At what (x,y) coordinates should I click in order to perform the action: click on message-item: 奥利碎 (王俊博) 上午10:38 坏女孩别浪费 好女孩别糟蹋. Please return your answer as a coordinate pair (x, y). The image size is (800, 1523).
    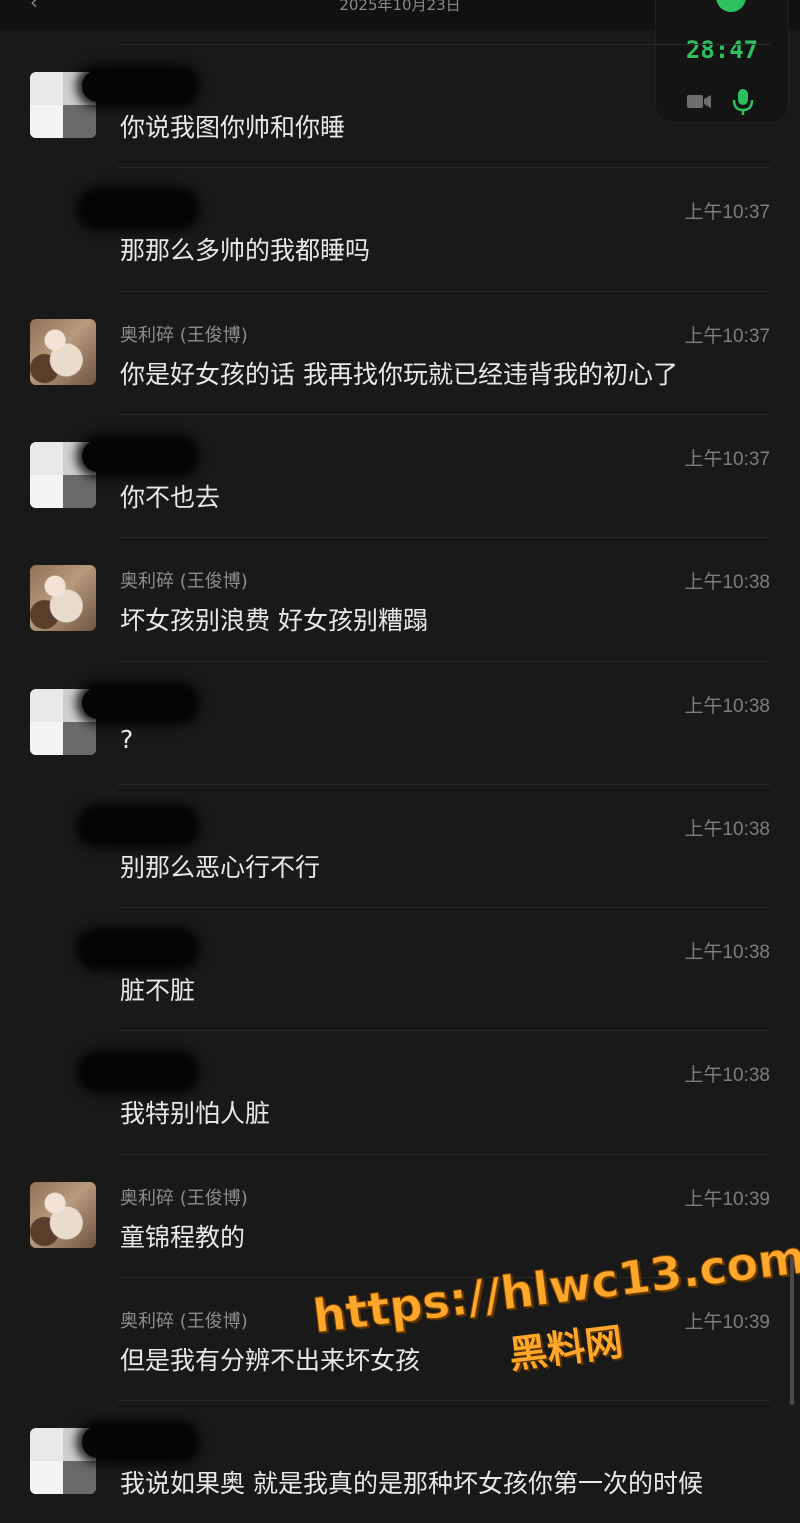
    Looking at the image, I should click on (400, 598).